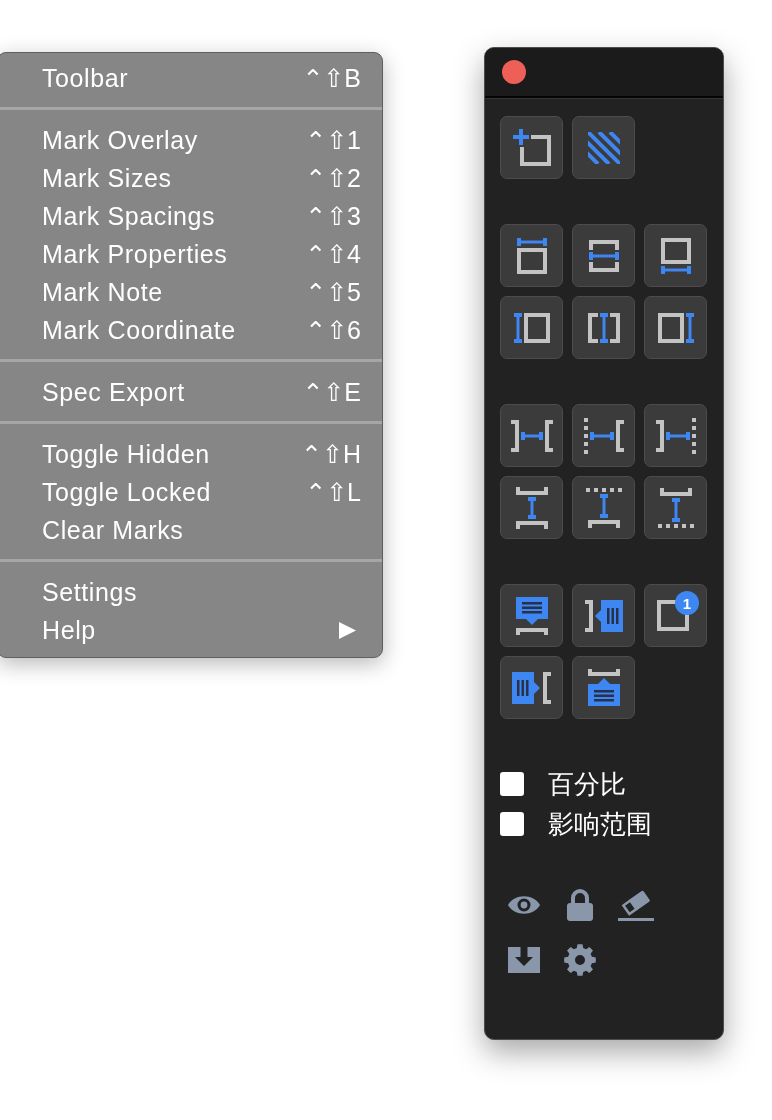 This screenshot has height=1120, width=772. Describe the element at coordinates (331, 454) in the screenshot. I see `keyboard-shortcut: ⌃⇧H` at that location.